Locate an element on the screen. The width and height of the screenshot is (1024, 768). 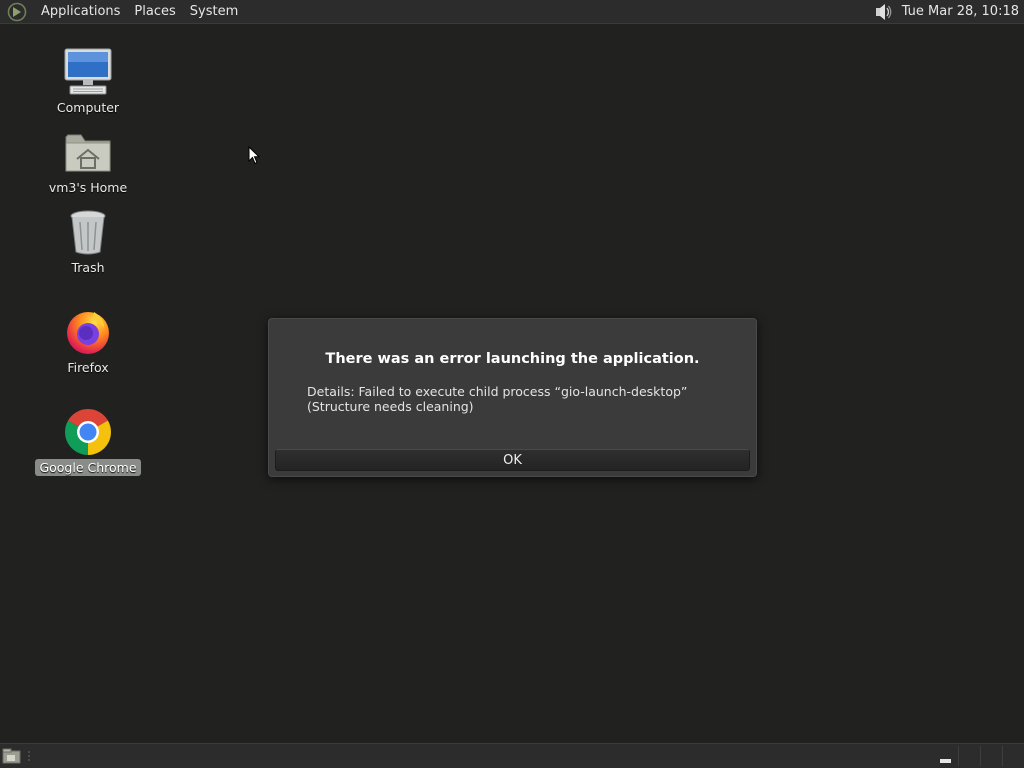
mate-logo-icon is located at coordinates (17, 12).